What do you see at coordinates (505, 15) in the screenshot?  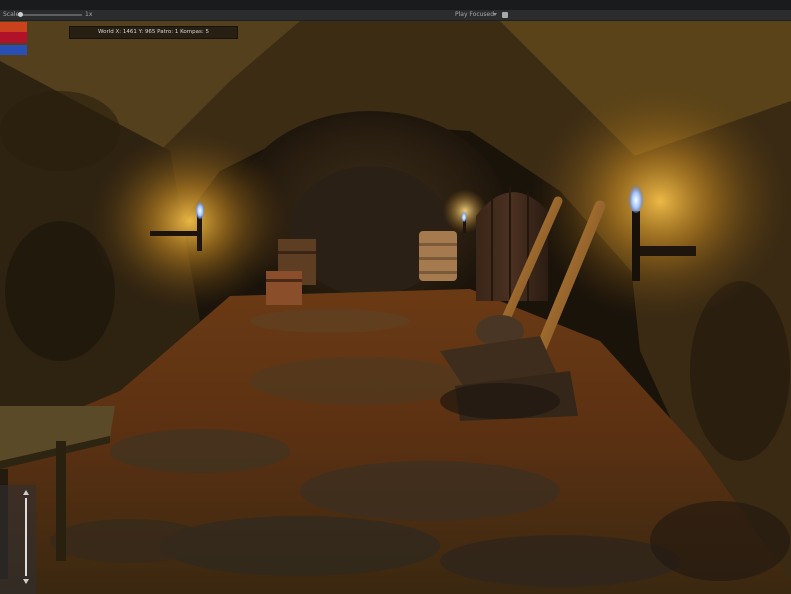 I see `camera-icon` at bounding box center [505, 15].